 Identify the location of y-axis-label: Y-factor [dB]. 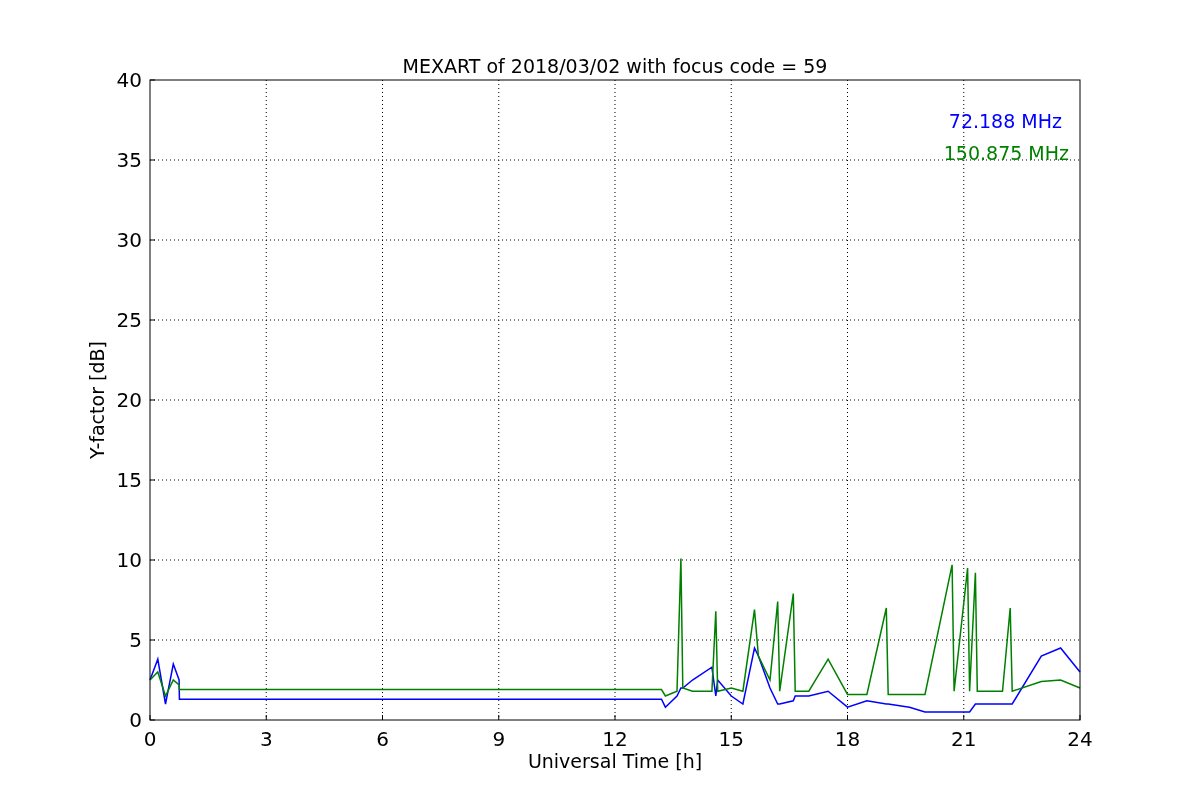
(97, 400).